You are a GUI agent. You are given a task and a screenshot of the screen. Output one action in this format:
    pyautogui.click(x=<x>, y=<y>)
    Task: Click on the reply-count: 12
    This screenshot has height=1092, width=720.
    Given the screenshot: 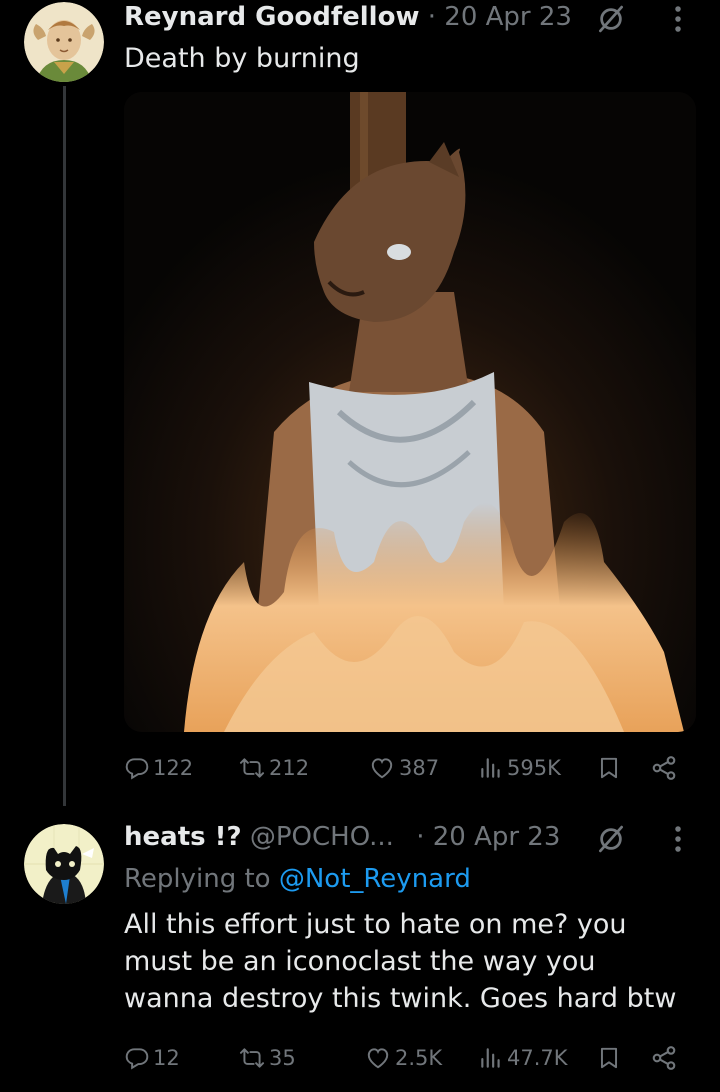 What is the action you would take?
    pyautogui.click(x=166, y=1058)
    